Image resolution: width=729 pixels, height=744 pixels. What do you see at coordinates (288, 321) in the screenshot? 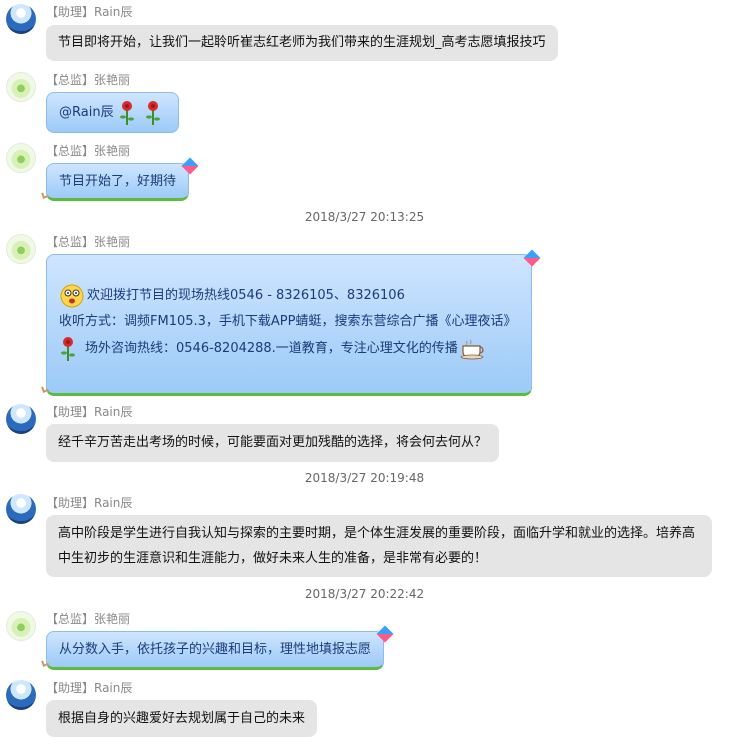
I see `message-line: 收听方式：调频FM105.3，手机下载APP蜻蜓，搜索东营综合广播《心理夜话》` at bounding box center [288, 321].